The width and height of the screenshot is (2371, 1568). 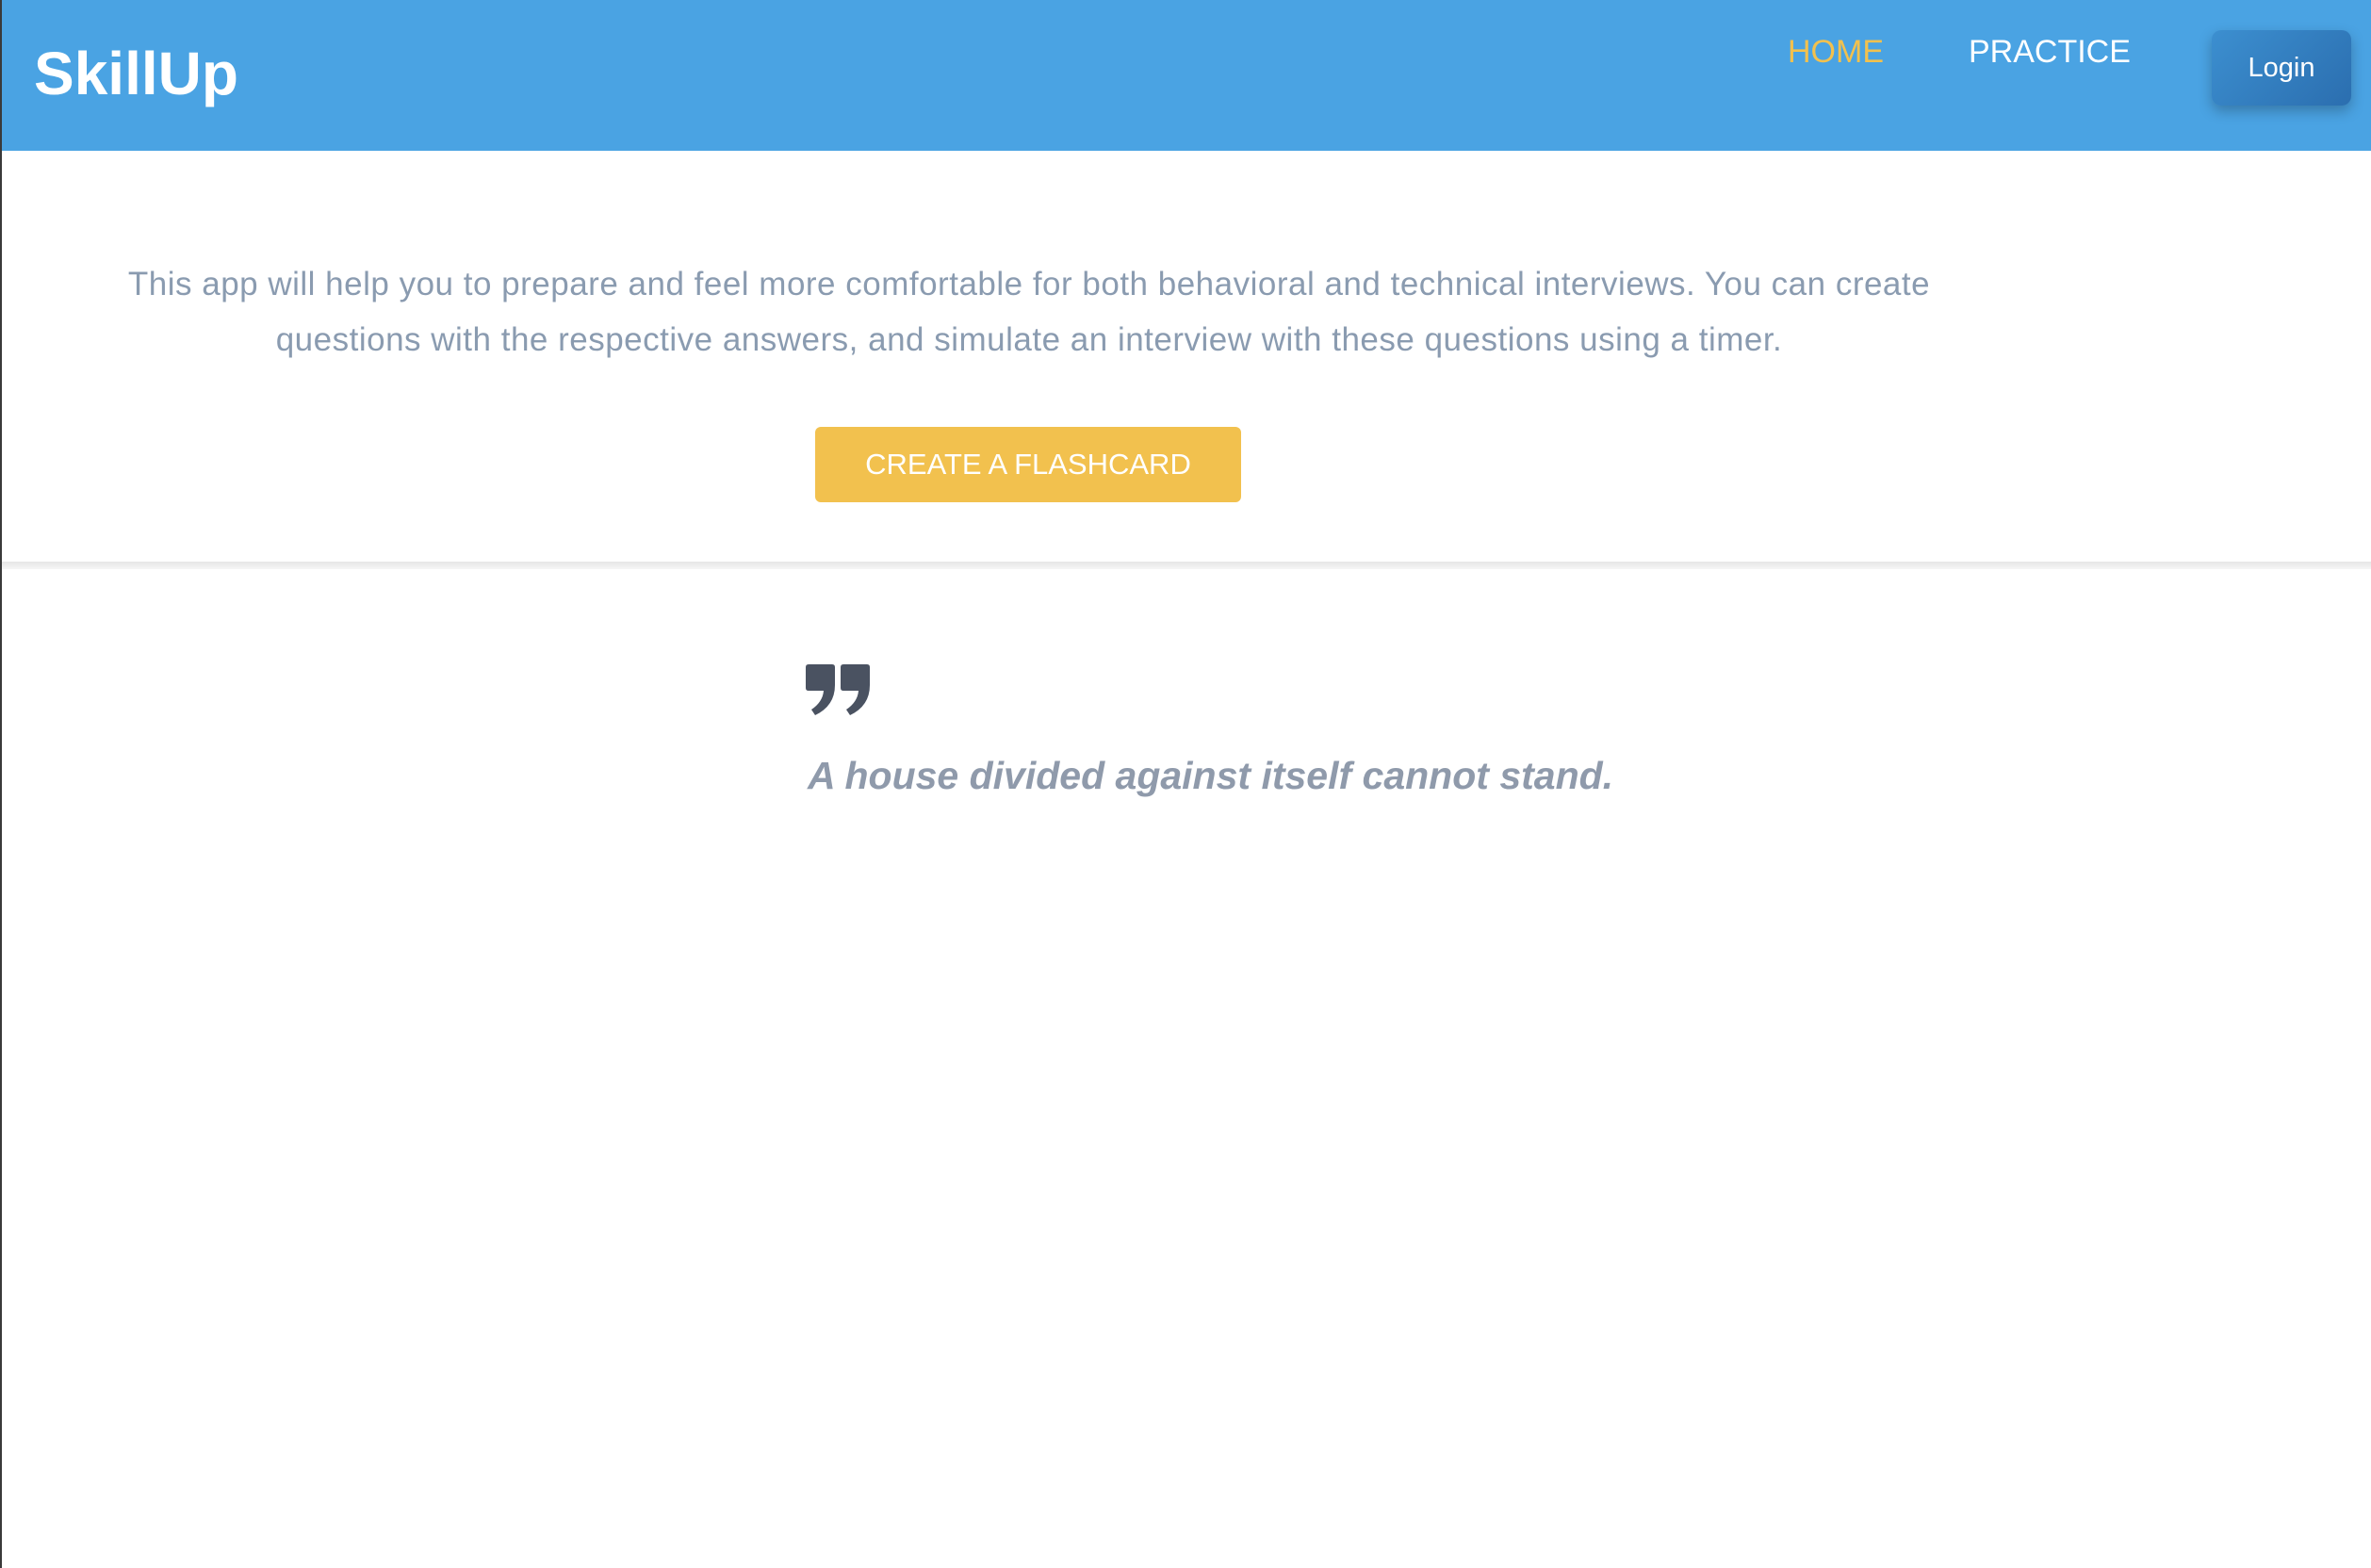 What do you see at coordinates (2281, 68) in the screenshot?
I see `login-button: Login` at bounding box center [2281, 68].